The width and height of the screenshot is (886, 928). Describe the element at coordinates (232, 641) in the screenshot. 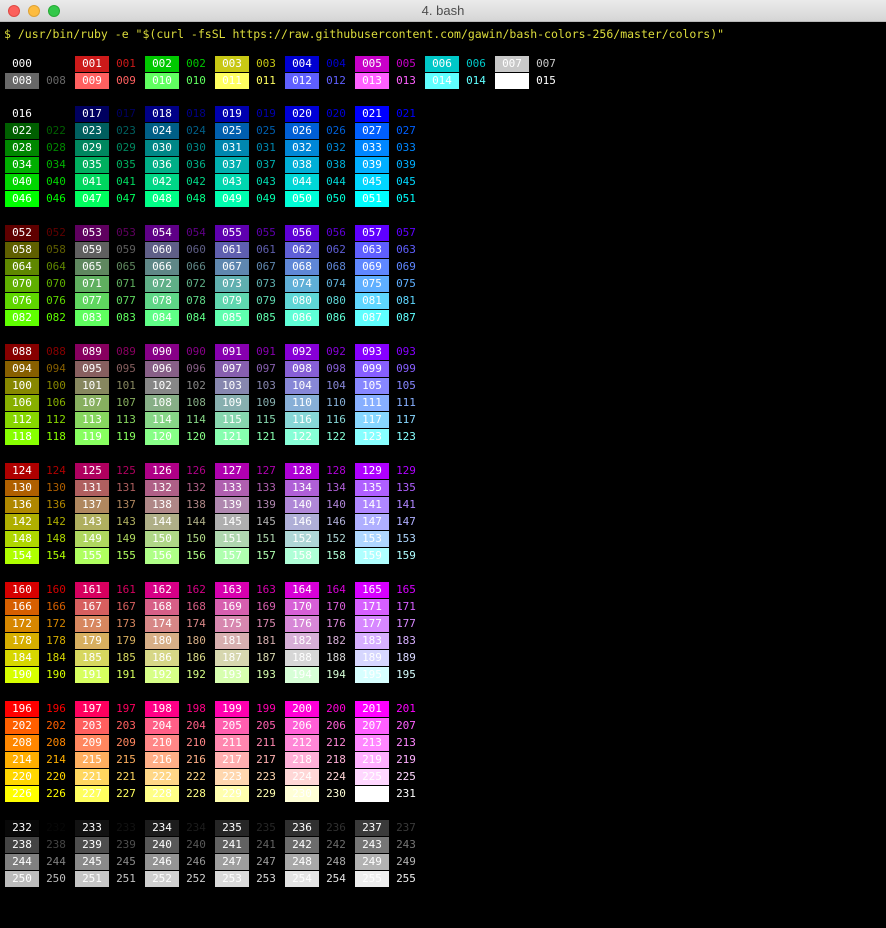

I see `color-swatch-181: 181` at that location.